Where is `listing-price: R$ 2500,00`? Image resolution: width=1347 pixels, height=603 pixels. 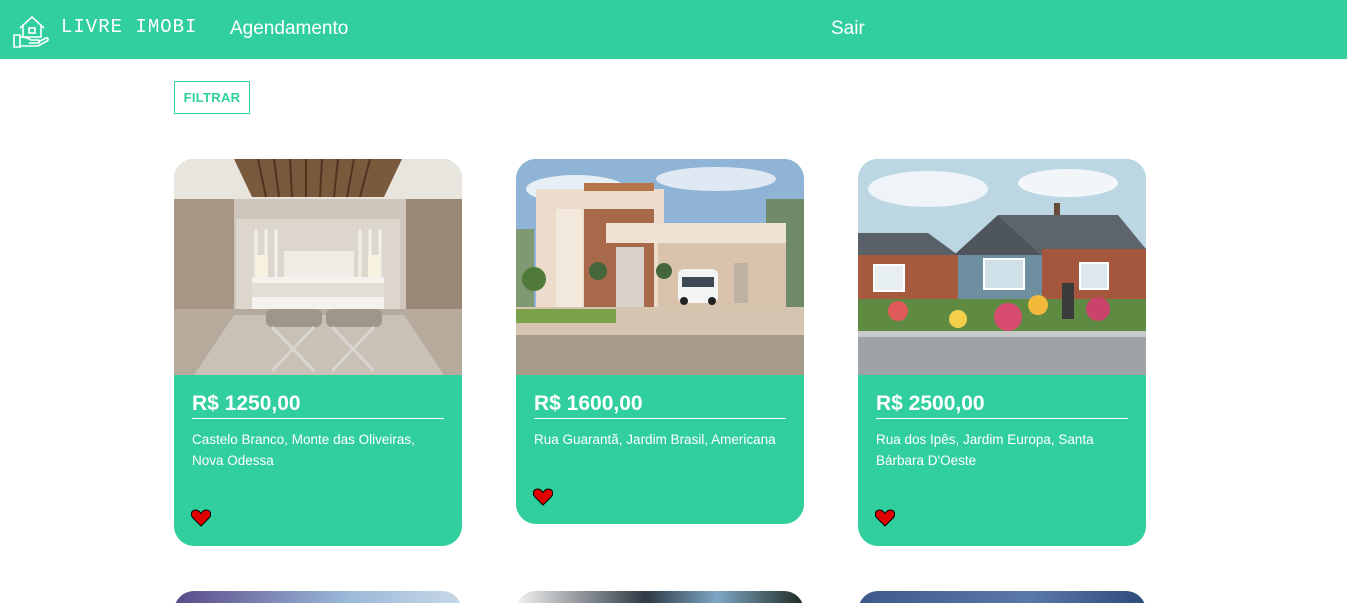 listing-price: R$ 2500,00 is located at coordinates (1002, 405).